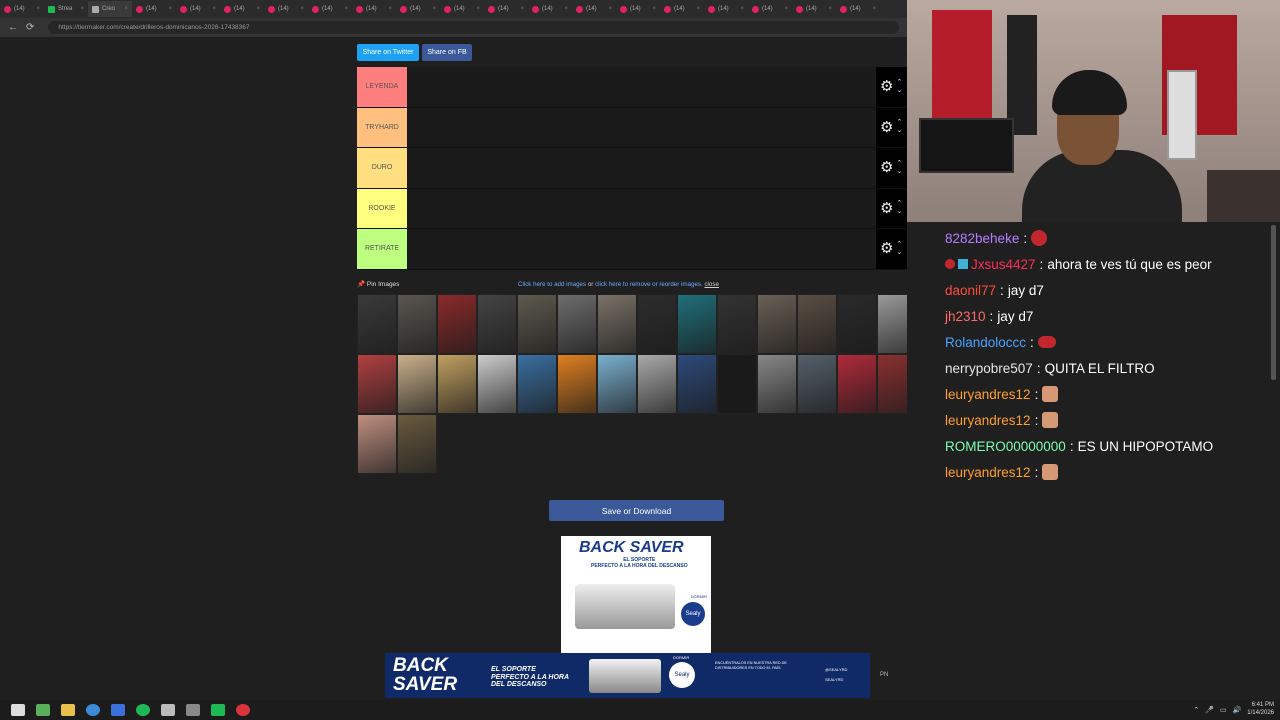 The width and height of the screenshot is (1280, 720). Describe the element at coordinates (636, 510) in the screenshot. I see `save-download-button: Save or Download` at that location.